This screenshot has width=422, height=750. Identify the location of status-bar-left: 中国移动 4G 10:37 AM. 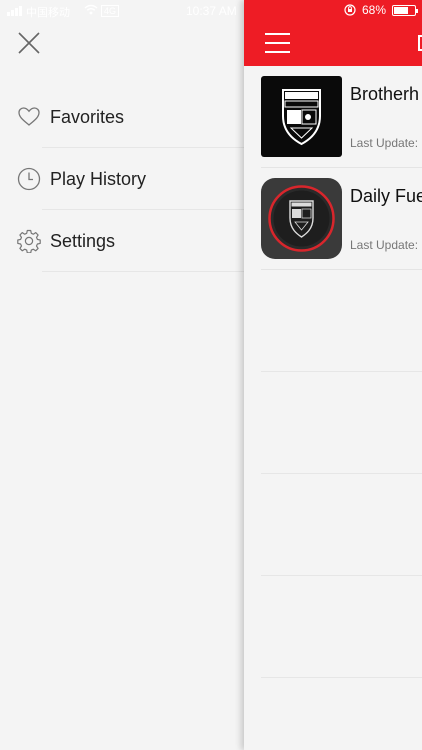
(122, 11).